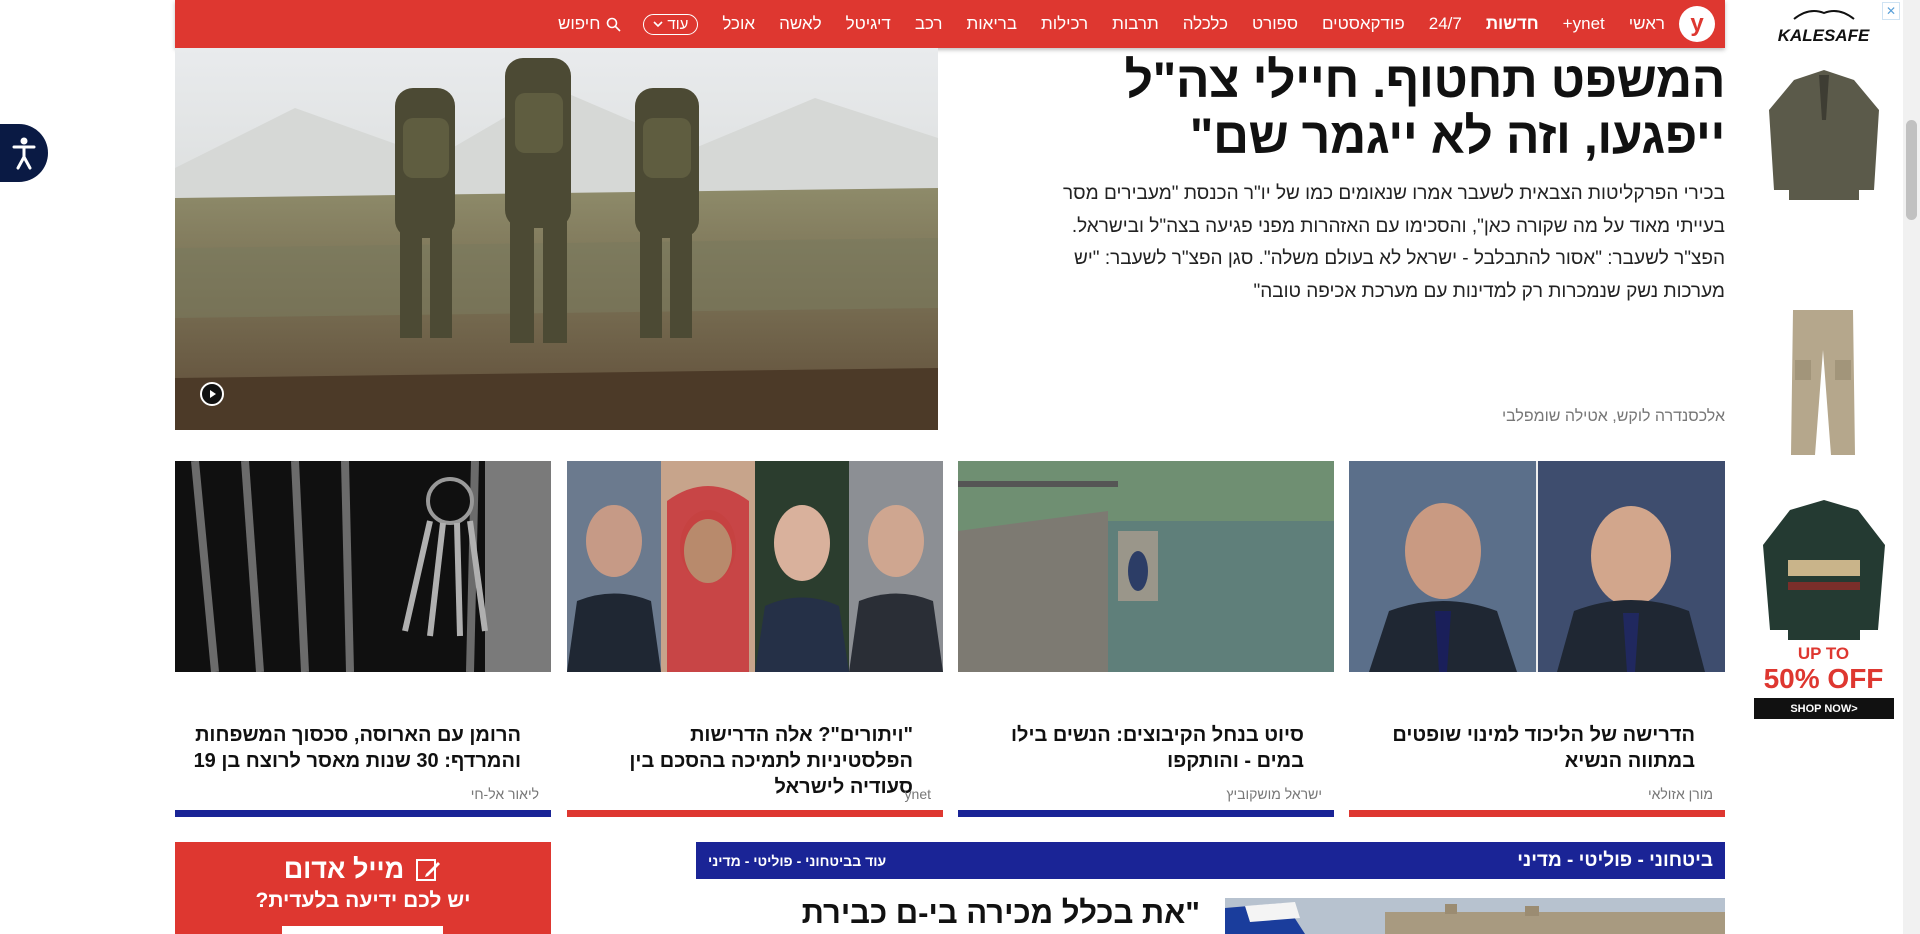 This screenshot has height=934, width=1920. I want to click on red-mail-button, so click(362, 930).